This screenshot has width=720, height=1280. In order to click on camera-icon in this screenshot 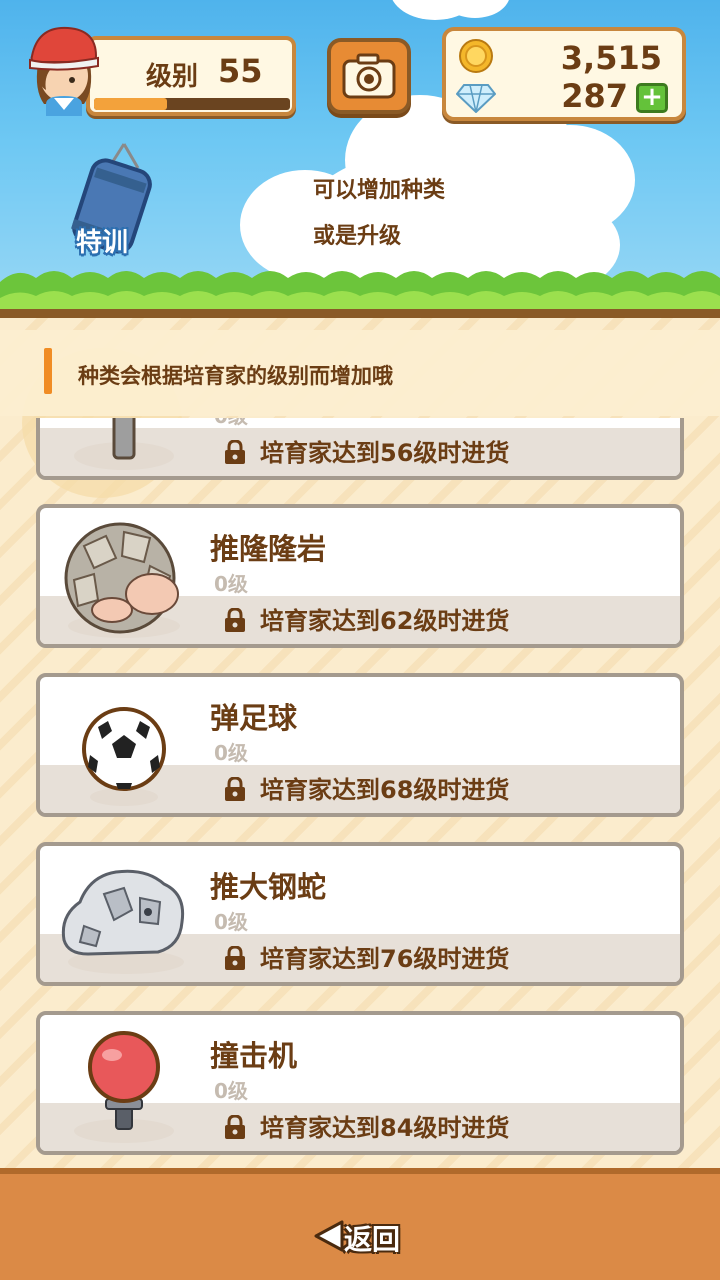, I will do `click(369, 76)`.